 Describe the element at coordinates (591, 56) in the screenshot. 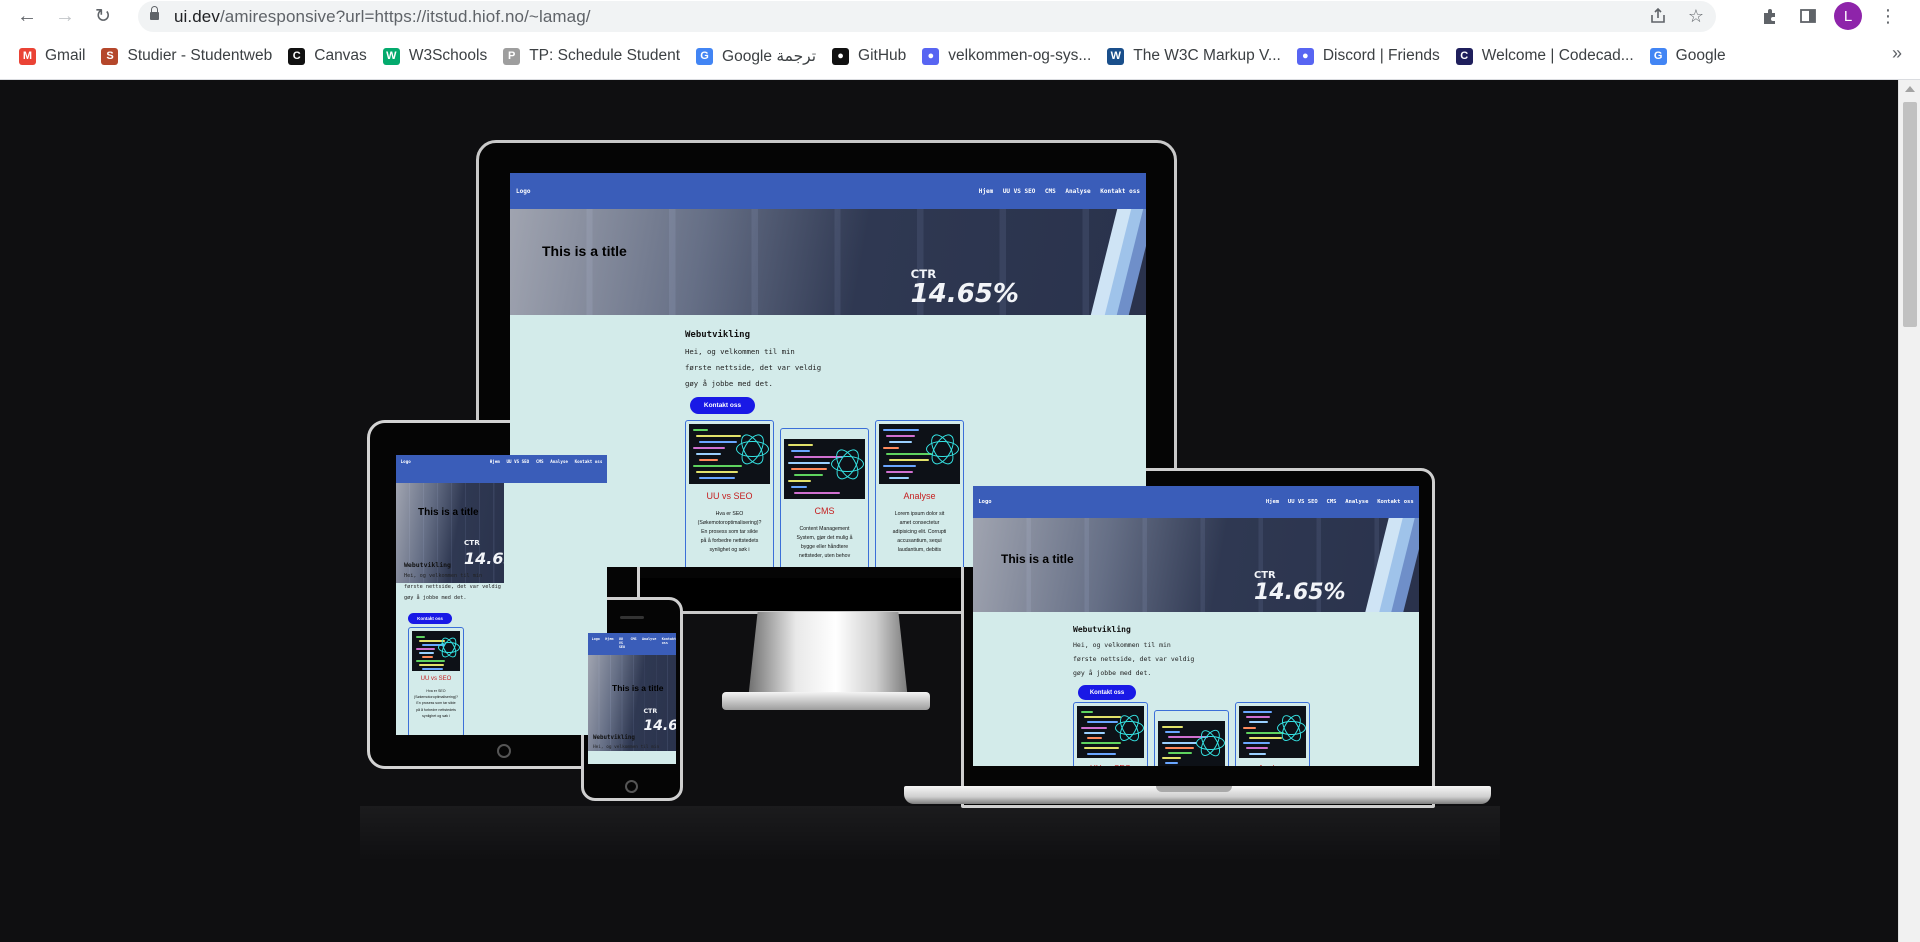

I see `bookmark-item: P TP: Schedule Student` at that location.